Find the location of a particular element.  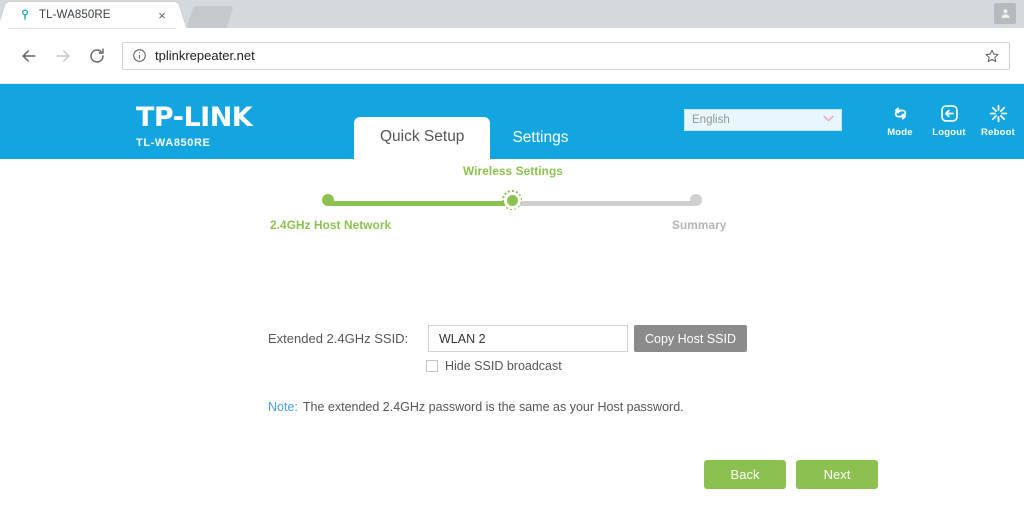

close-icon: × is located at coordinates (162, 15).